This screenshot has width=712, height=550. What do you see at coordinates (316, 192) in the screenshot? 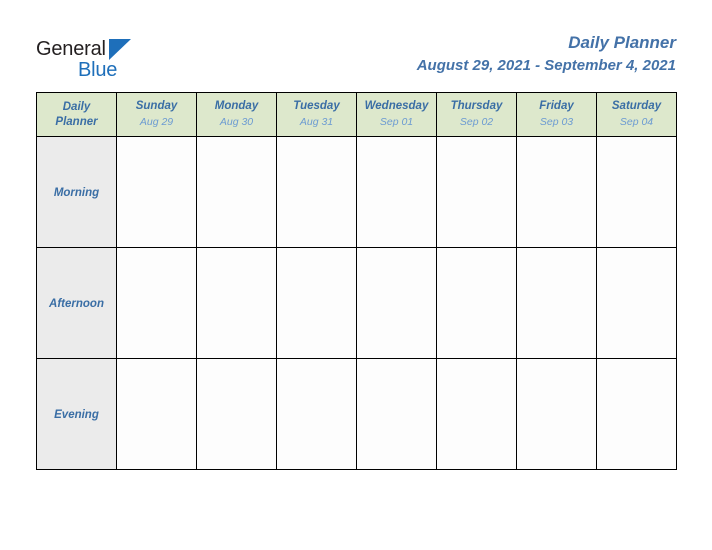
I see `planner-cell-morning-tuesday` at bounding box center [316, 192].